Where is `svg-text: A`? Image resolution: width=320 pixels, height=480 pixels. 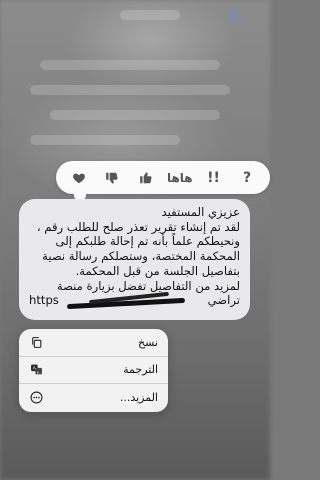
svg-text: A is located at coordinates (33, 369).